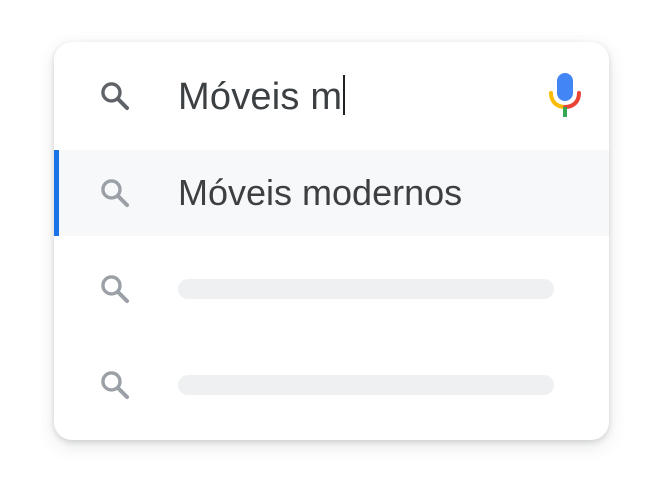 This screenshot has height=496, width=662. What do you see at coordinates (56, 193) in the screenshot?
I see `active-indicator` at bounding box center [56, 193].